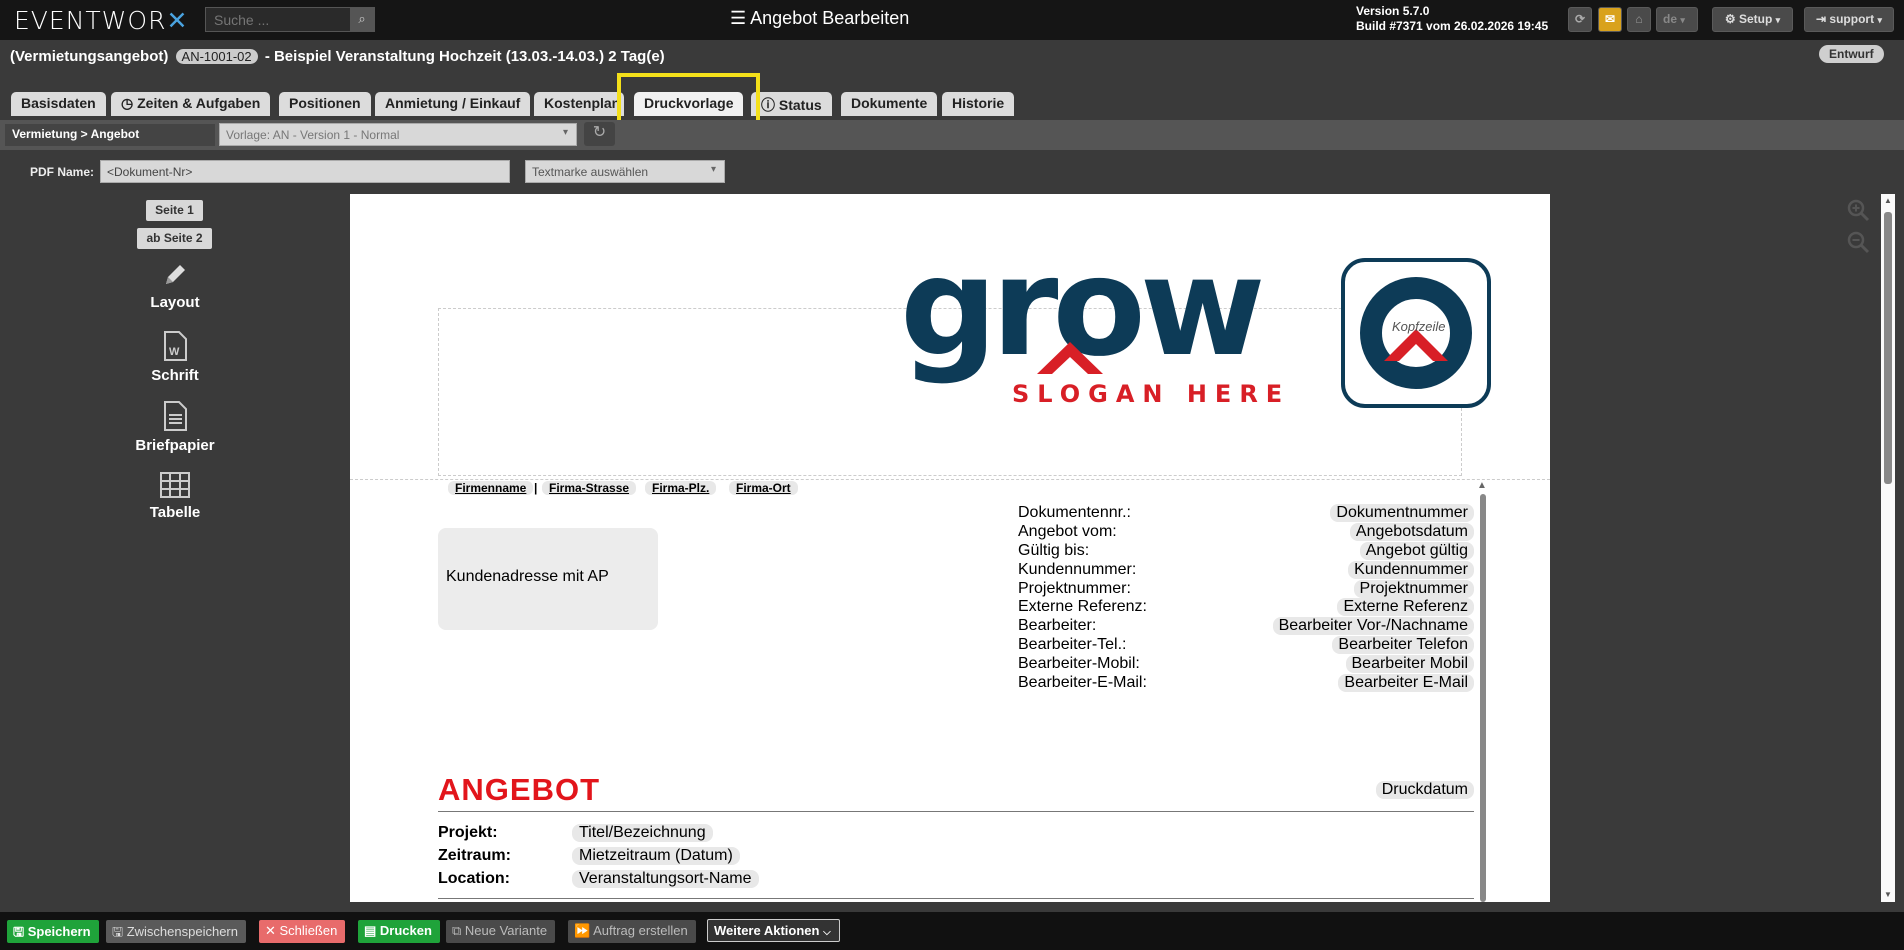 This screenshot has height=950, width=1904. What do you see at coordinates (763, 488) in the screenshot?
I see `sender-city: Firma-Ort` at bounding box center [763, 488].